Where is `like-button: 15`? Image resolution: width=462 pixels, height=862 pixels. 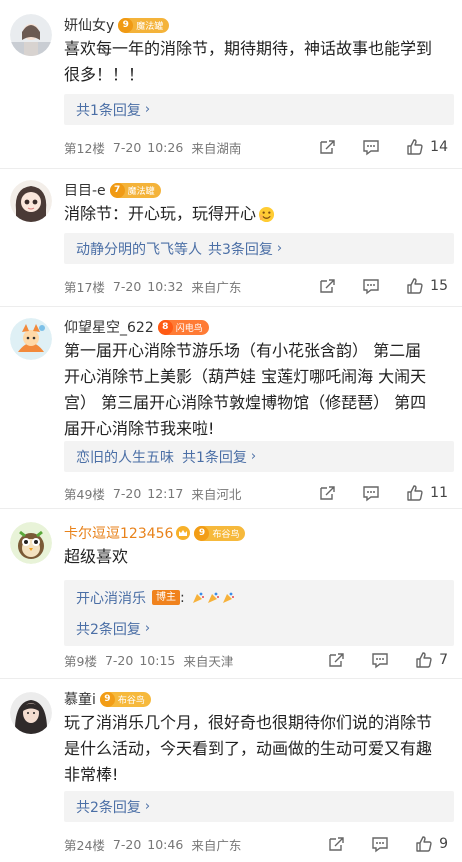 like-button: 15 is located at coordinates (427, 286).